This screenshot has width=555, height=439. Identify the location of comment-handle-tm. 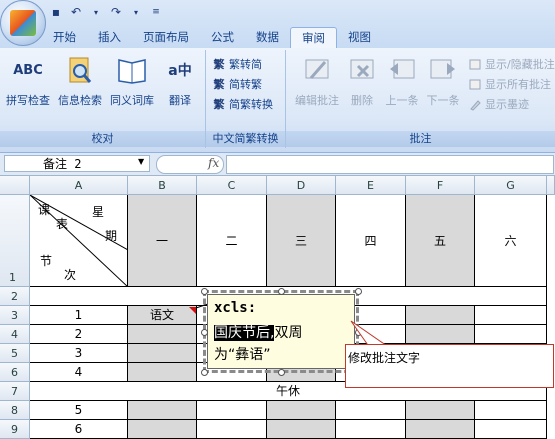
(281, 291).